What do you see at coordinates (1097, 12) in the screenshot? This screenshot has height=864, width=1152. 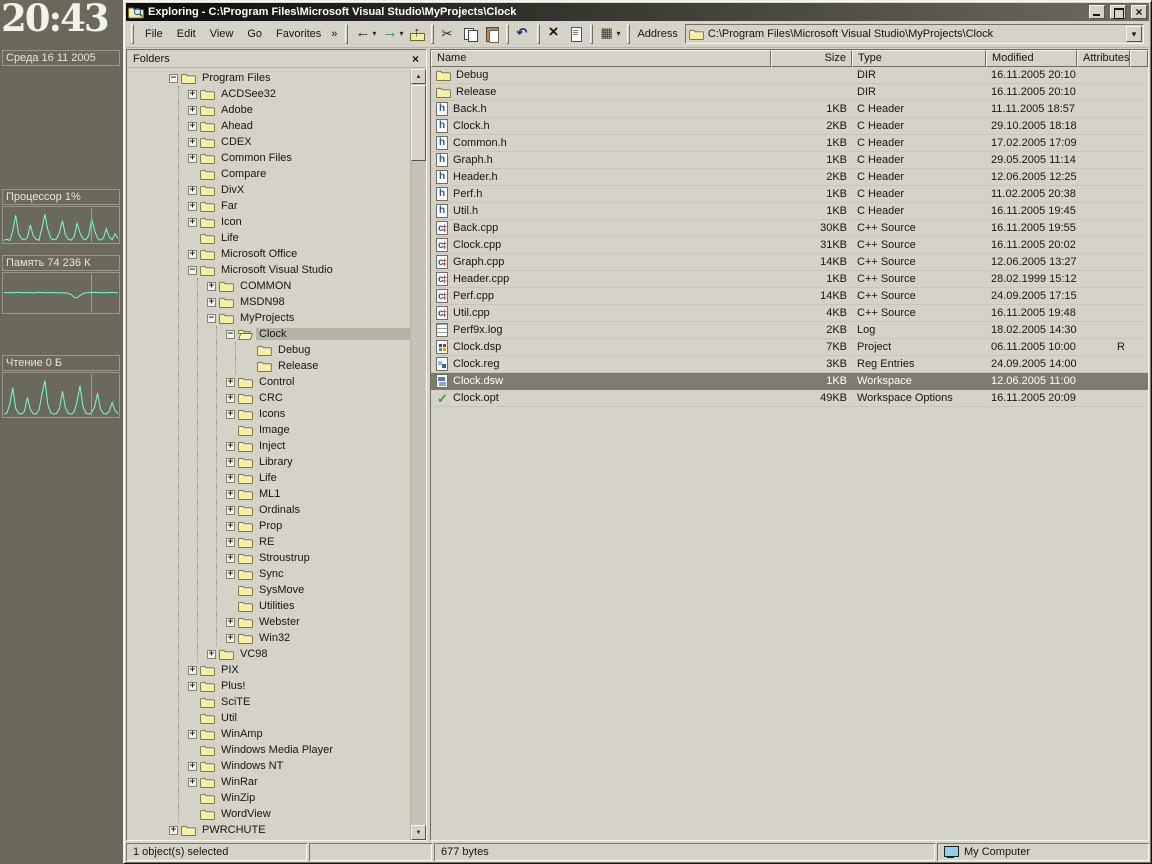 I see `minimize-button` at bounding box center [1097, 12].